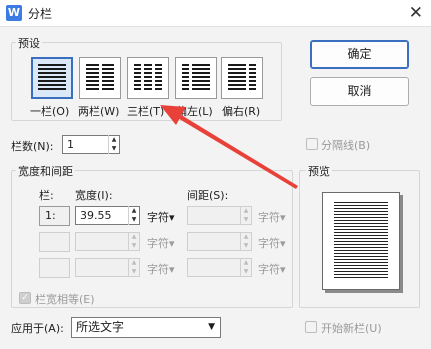 Image resolution: width=431 pixels, height=349 pixels. I want to click on title-bar: W 分栏 ✕, so click(215, 13).